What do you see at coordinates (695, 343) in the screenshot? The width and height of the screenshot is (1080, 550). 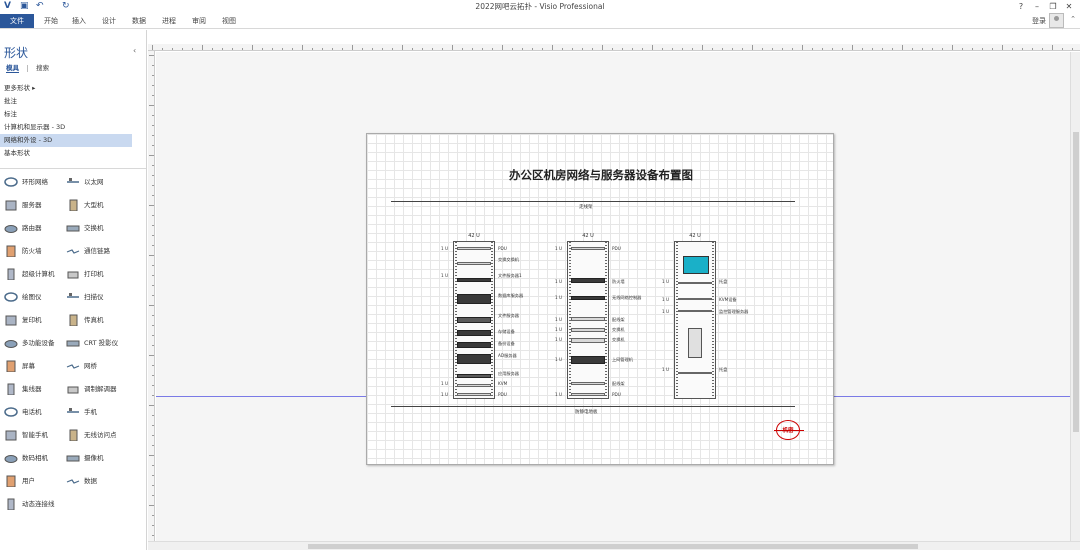 I see `tower-pc-icon` at bounding box center [695, 343].